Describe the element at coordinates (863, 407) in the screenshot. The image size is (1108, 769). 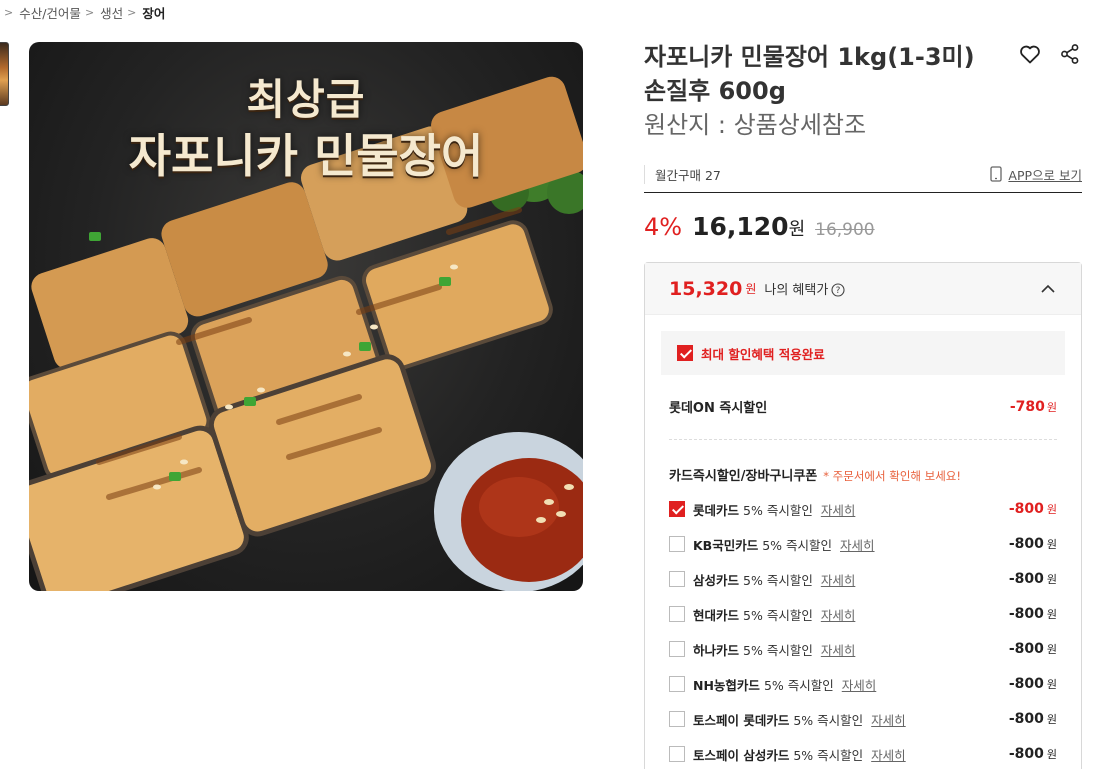
I see `instant-discount-row: 롯데ON 즉시할인 -780 원` at that location.